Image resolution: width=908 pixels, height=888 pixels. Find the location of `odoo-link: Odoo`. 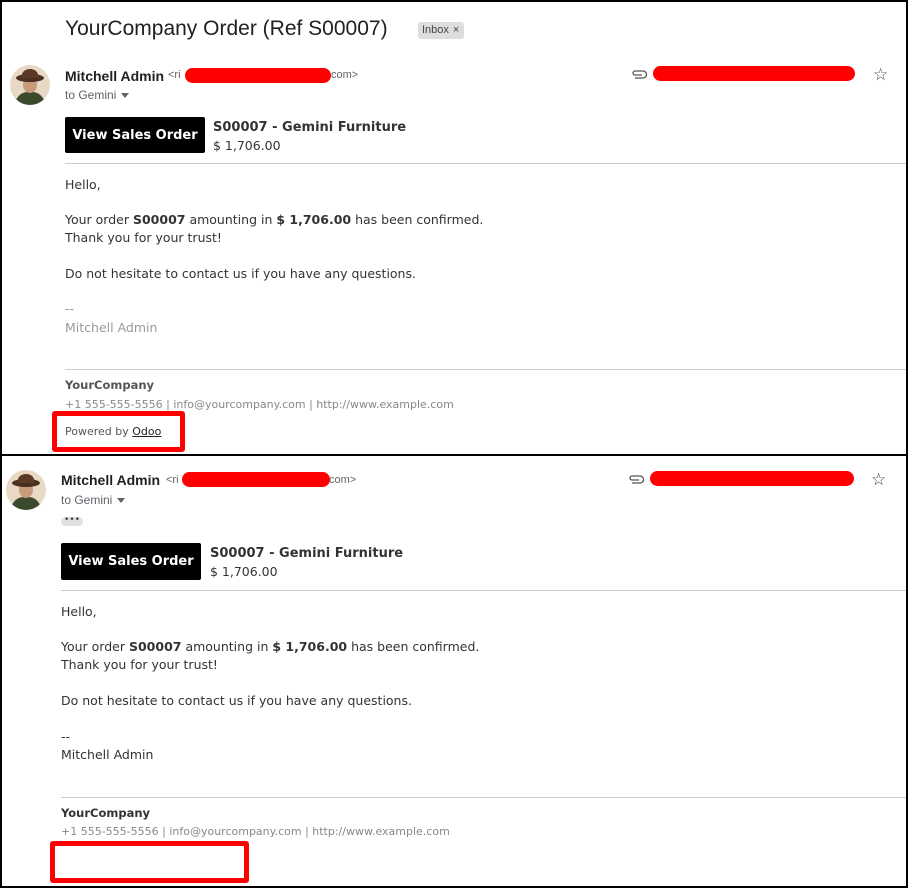

odoo-link: Odoo is located at coordinates (146, 431).